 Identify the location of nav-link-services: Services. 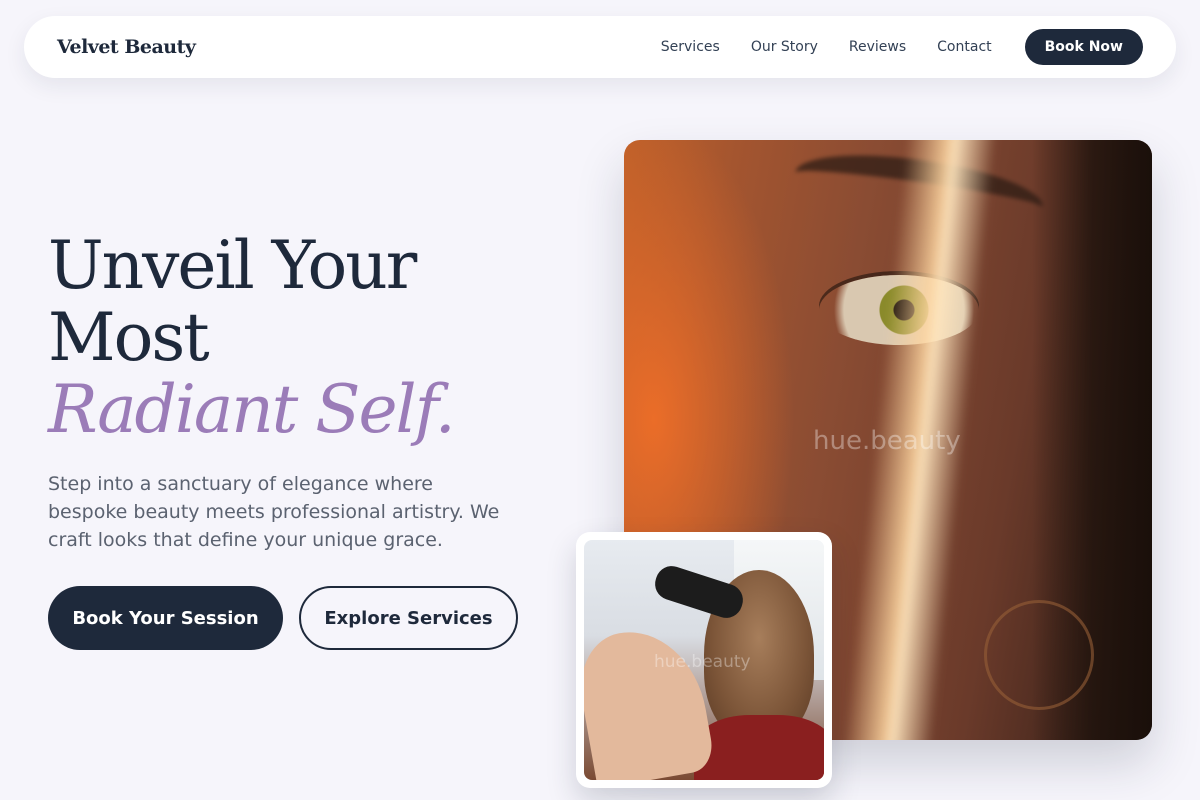
(690, 47).